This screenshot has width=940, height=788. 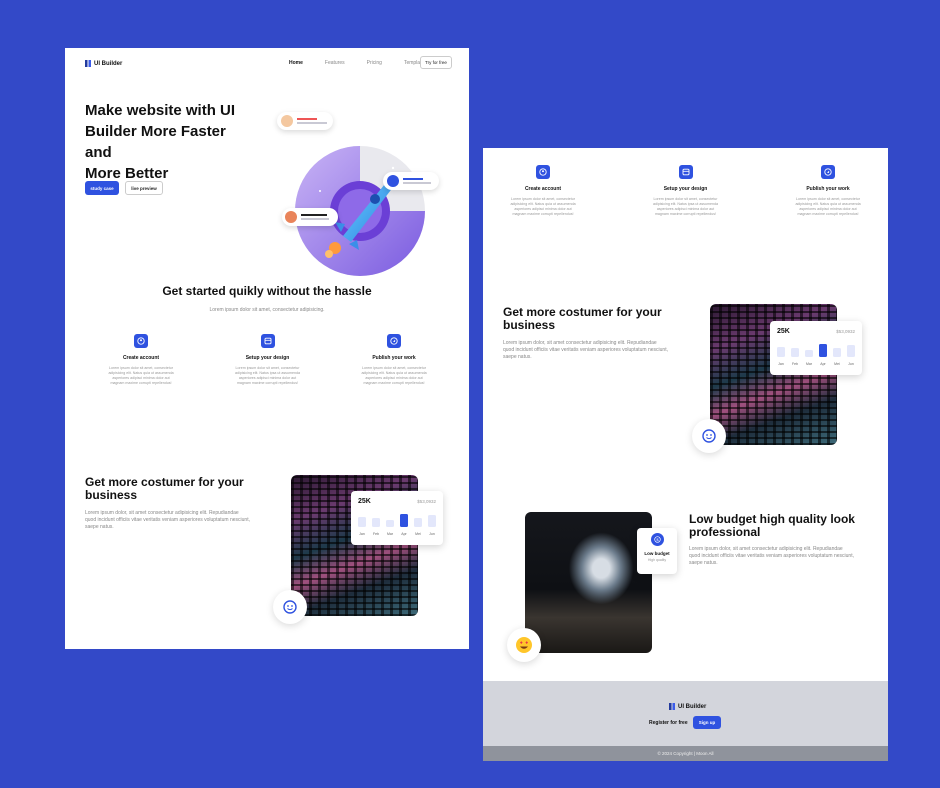 I want to click on desk-computer-photo, so click(x=588, y=582).